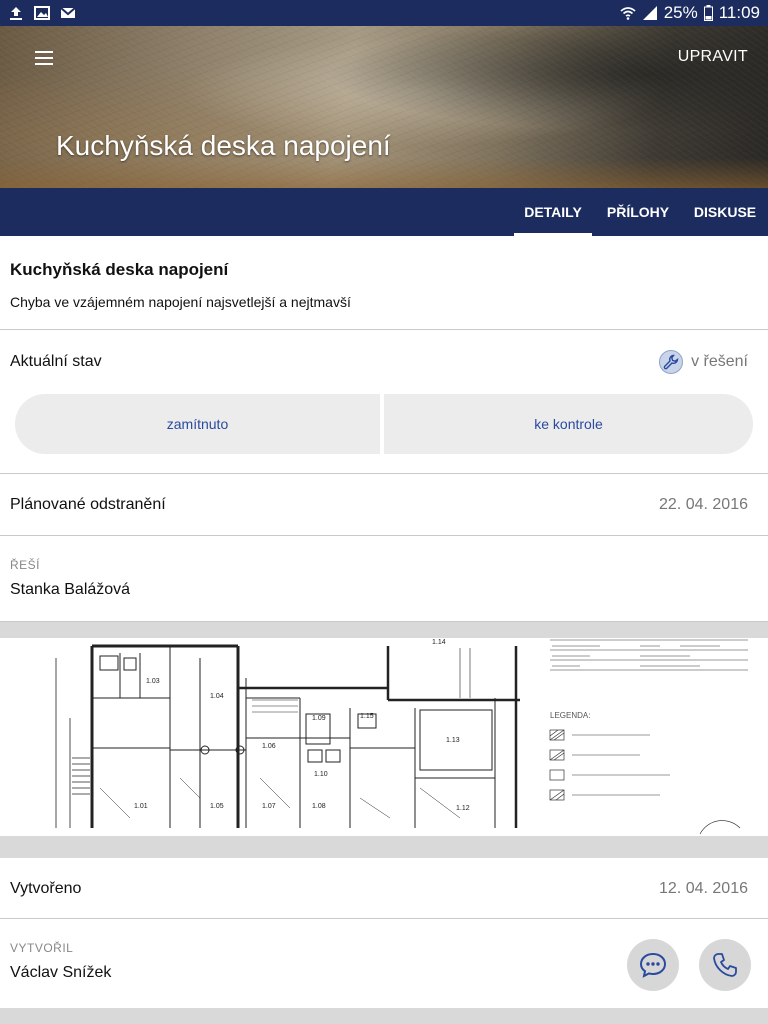 The height and width of the screenshot is (1024, 768). Describe the element at coordinates (269, 806) in the screenshot. I see `svg-text: 1.07` at that location.